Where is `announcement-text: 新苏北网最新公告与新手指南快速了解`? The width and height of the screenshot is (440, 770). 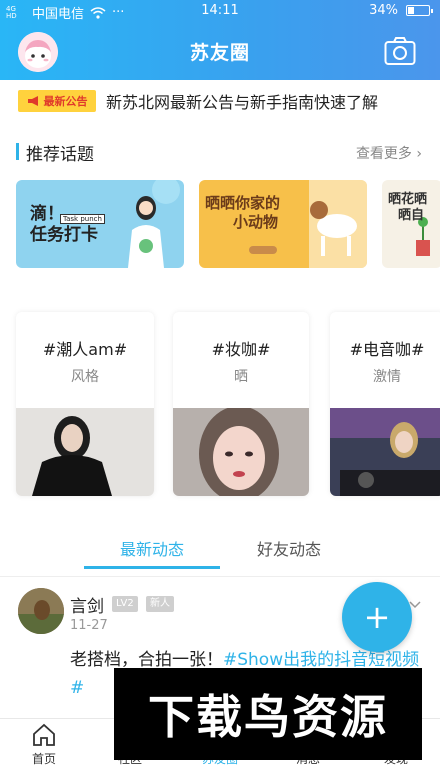
announcement-text: 新苏北网最新公告与新手指南快速了解 is located at coordinates (242, 102).